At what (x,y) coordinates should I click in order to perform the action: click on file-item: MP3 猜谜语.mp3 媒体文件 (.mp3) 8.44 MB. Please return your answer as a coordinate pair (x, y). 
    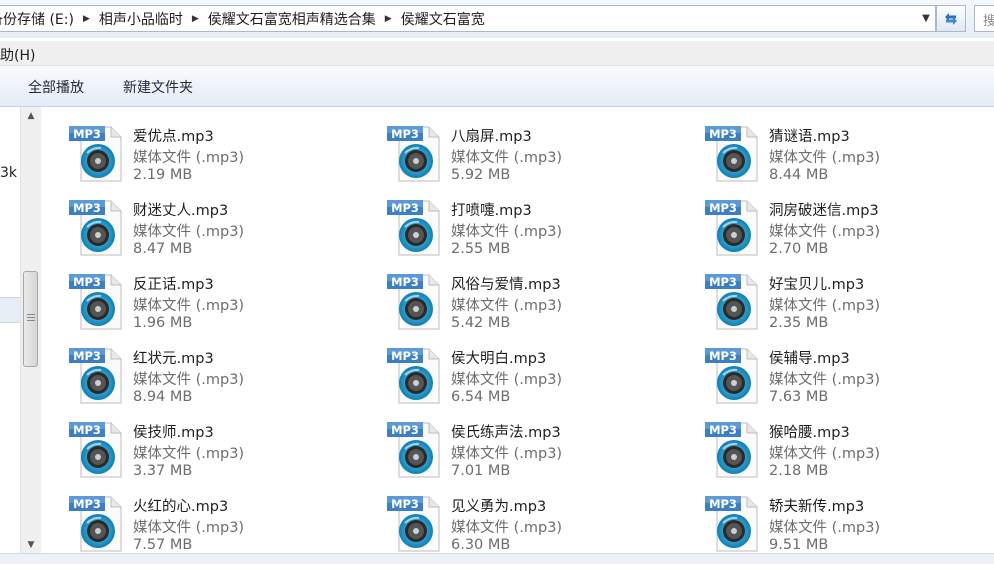
    Looking at the image, I should click on (827, 149).